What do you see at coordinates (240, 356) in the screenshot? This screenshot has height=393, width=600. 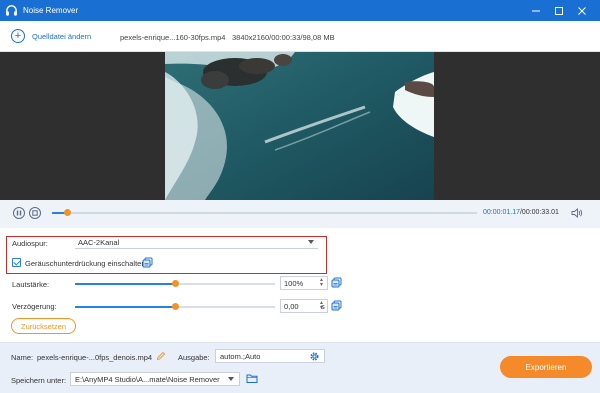 I see `output-format-value: autom.;Auto` at bounding box center [240, 356].